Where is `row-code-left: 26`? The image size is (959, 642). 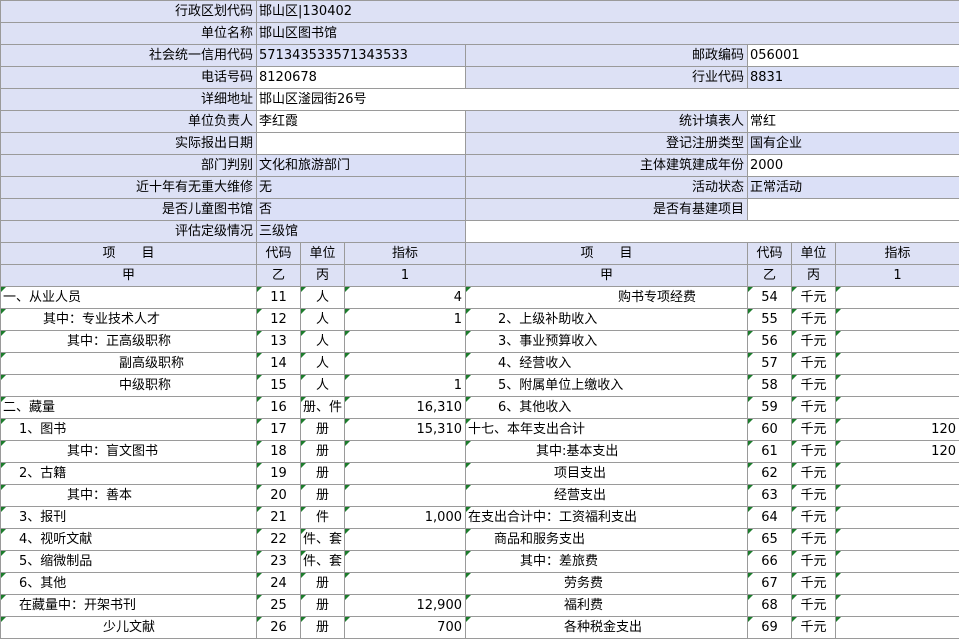
row-code-left: 26 is located at coordinates (278, 627).